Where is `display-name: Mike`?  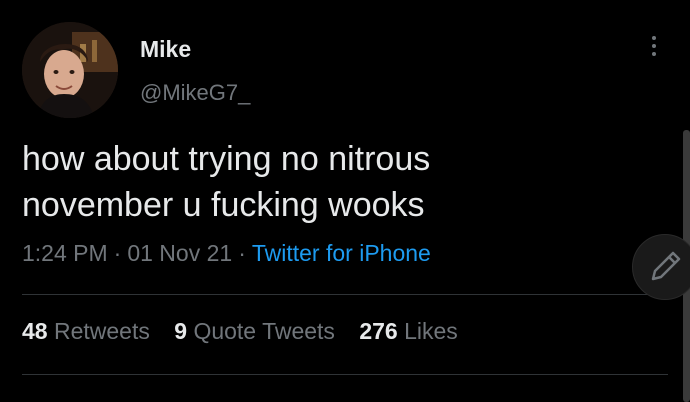
display-name: Mike is located at coordinates (165, 49).